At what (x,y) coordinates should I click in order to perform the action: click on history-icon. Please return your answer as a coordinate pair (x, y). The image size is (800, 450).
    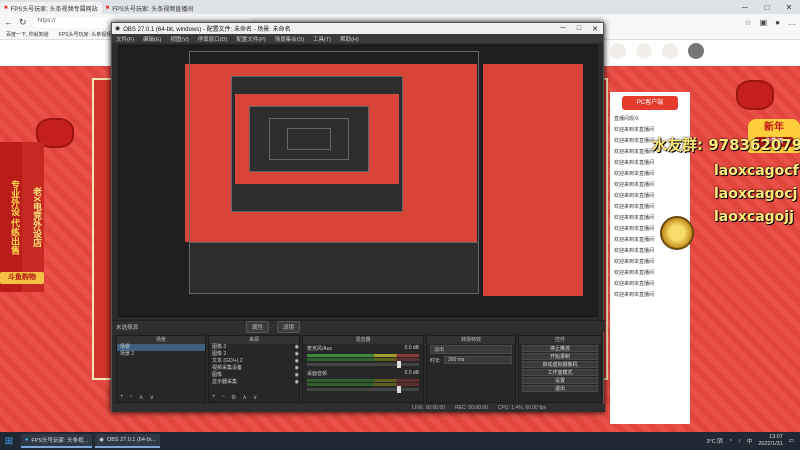
    Looking at the image, I should click on (618, 51).